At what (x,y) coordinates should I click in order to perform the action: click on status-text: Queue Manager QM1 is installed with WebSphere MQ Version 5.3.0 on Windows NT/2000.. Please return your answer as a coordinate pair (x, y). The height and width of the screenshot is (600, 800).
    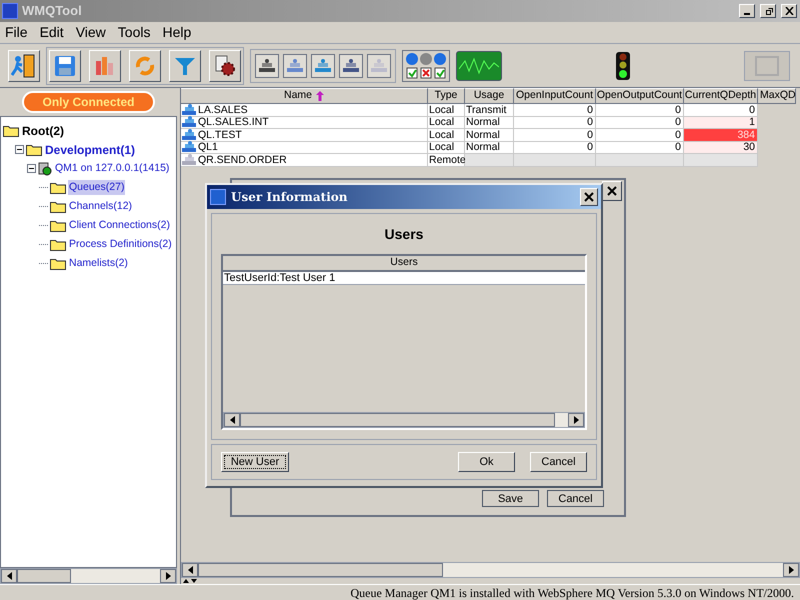
    Looking at the image, I should click on (572, 592).